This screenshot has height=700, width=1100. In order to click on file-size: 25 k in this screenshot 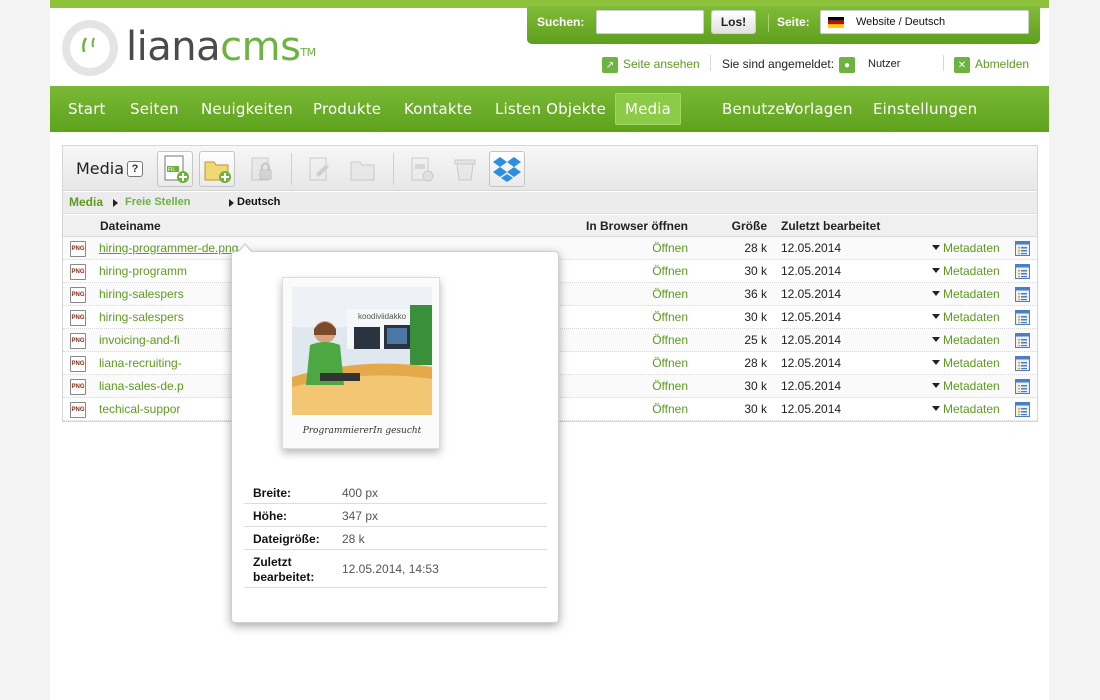, I will do `click(755, 340)`.